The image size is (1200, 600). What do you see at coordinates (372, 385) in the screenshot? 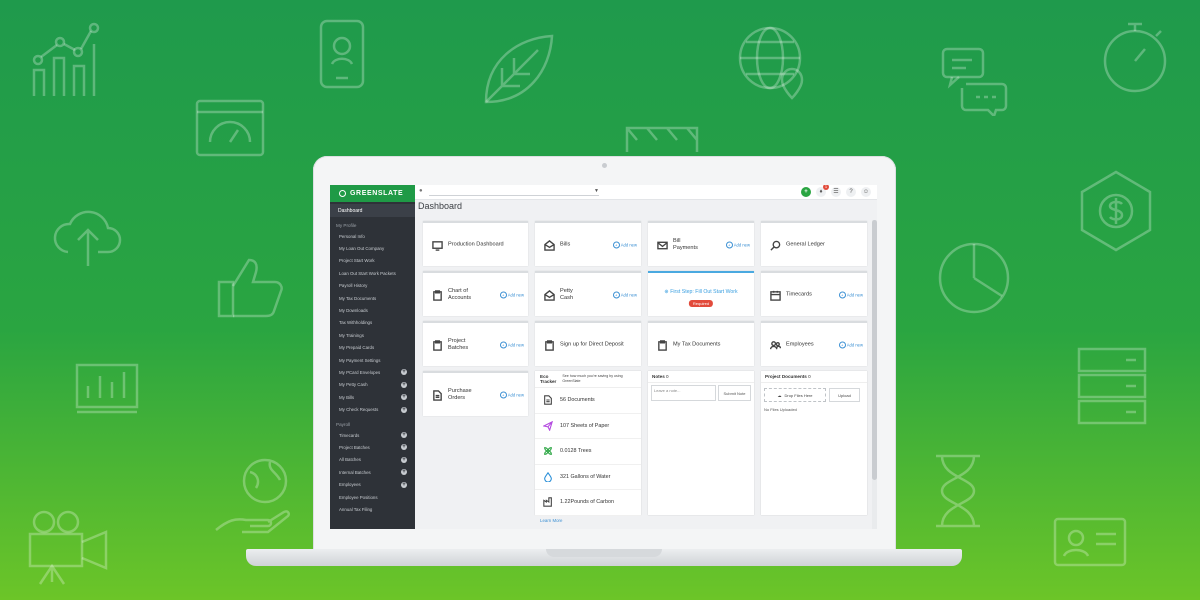
I see `sidebar-item: My Petty Cash +` at bounding box center [372, 385].